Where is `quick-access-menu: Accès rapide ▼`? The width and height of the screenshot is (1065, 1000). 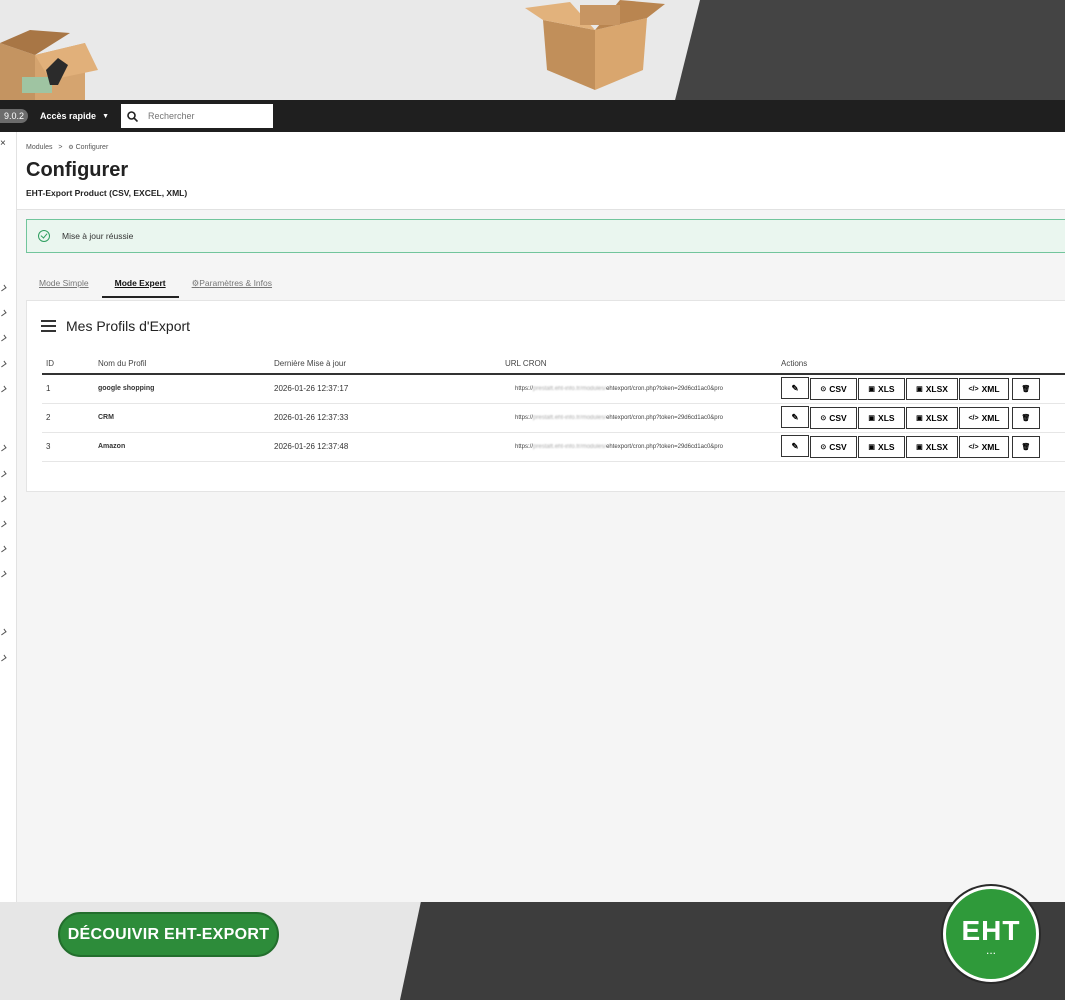
quick-access-menu: Accès rapide ▼ is located at coordinates (74, 116).